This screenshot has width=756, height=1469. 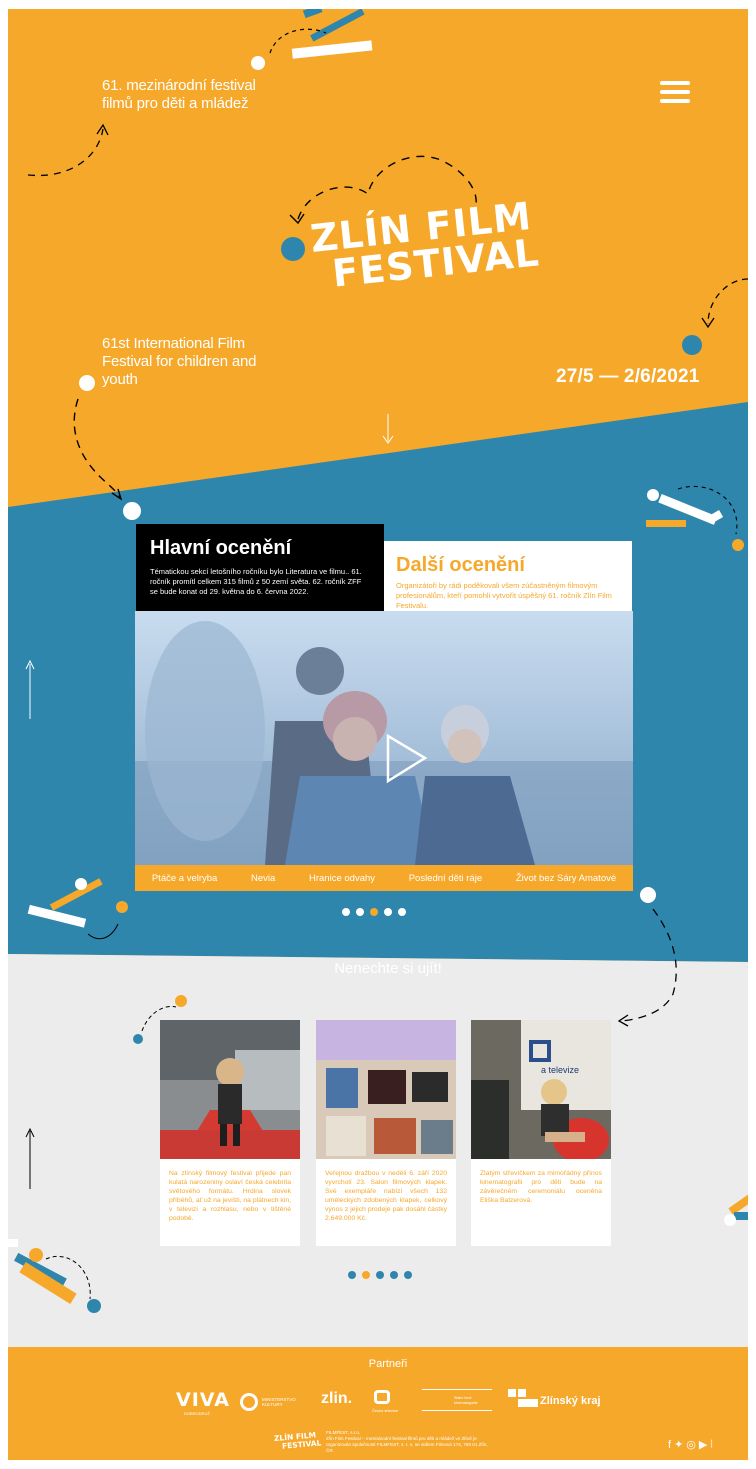 What do you see at coordinates (184, 878) in the screenshot?
I see `tab-ptace-a-velryba: Ptáče a velryba` at bounding box center [184, 878].